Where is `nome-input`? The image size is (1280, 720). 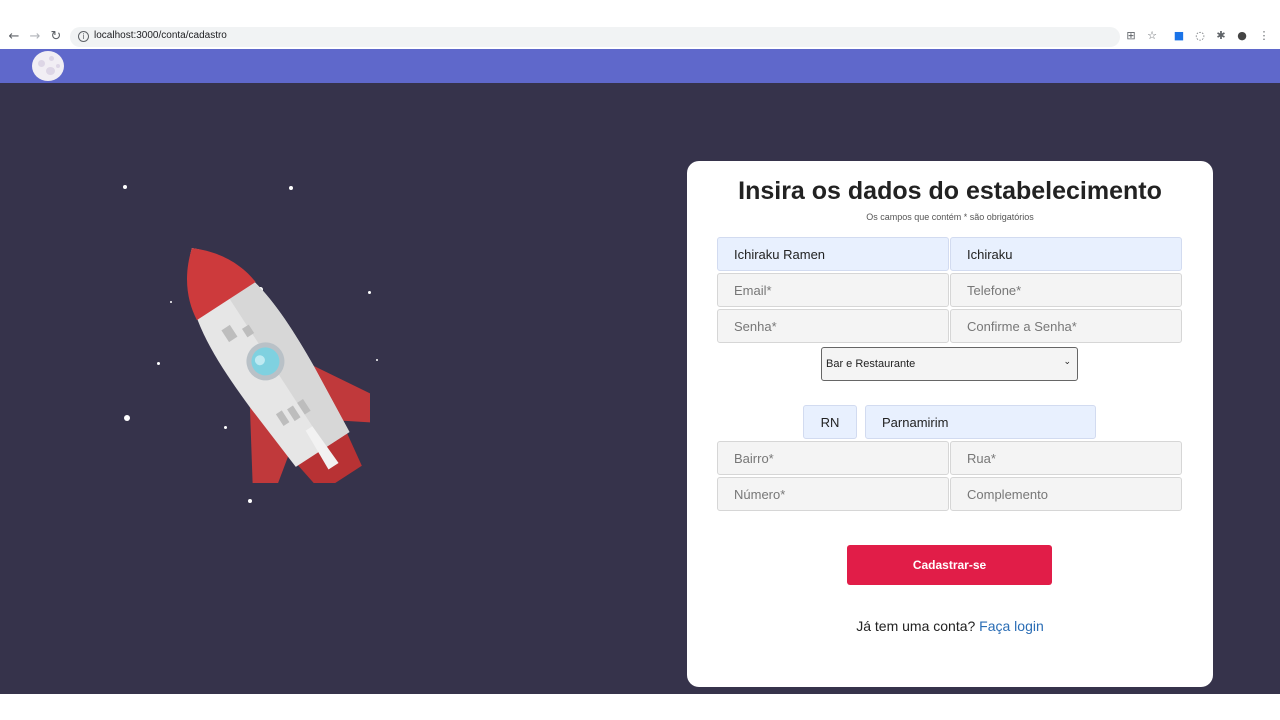
nome-input is located at coordinates (833, 254).